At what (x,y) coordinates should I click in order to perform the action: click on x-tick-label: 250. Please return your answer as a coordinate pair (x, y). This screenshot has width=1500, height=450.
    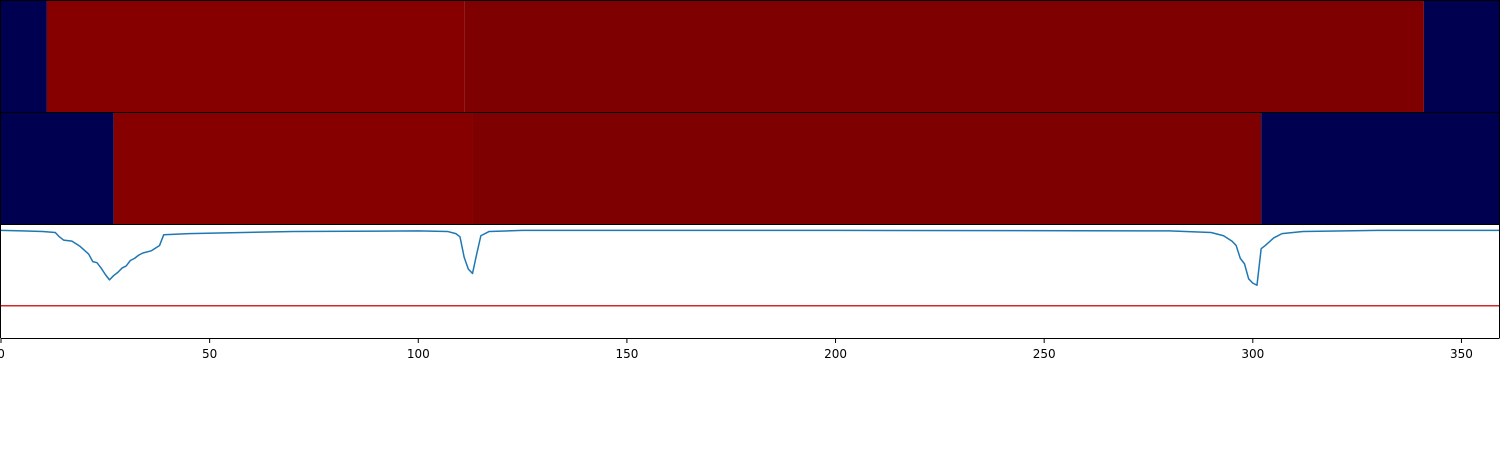
    Looking at the image, I should click on (1044, 354).